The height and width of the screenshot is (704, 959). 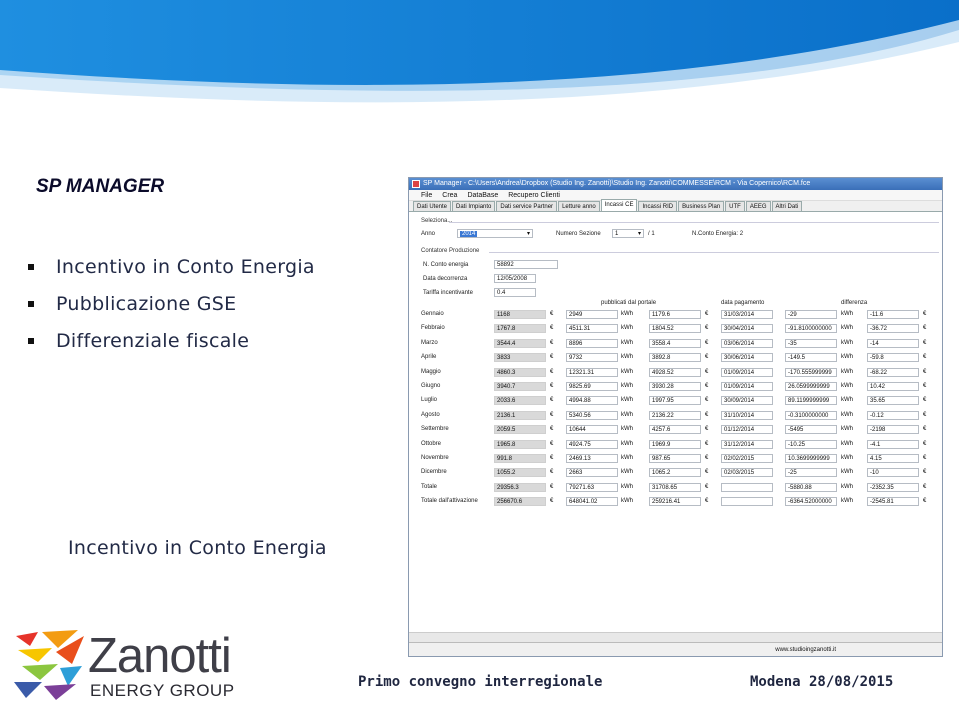 I want to click on row-kwh-value: 4994.88, so click(x=592, y=401).